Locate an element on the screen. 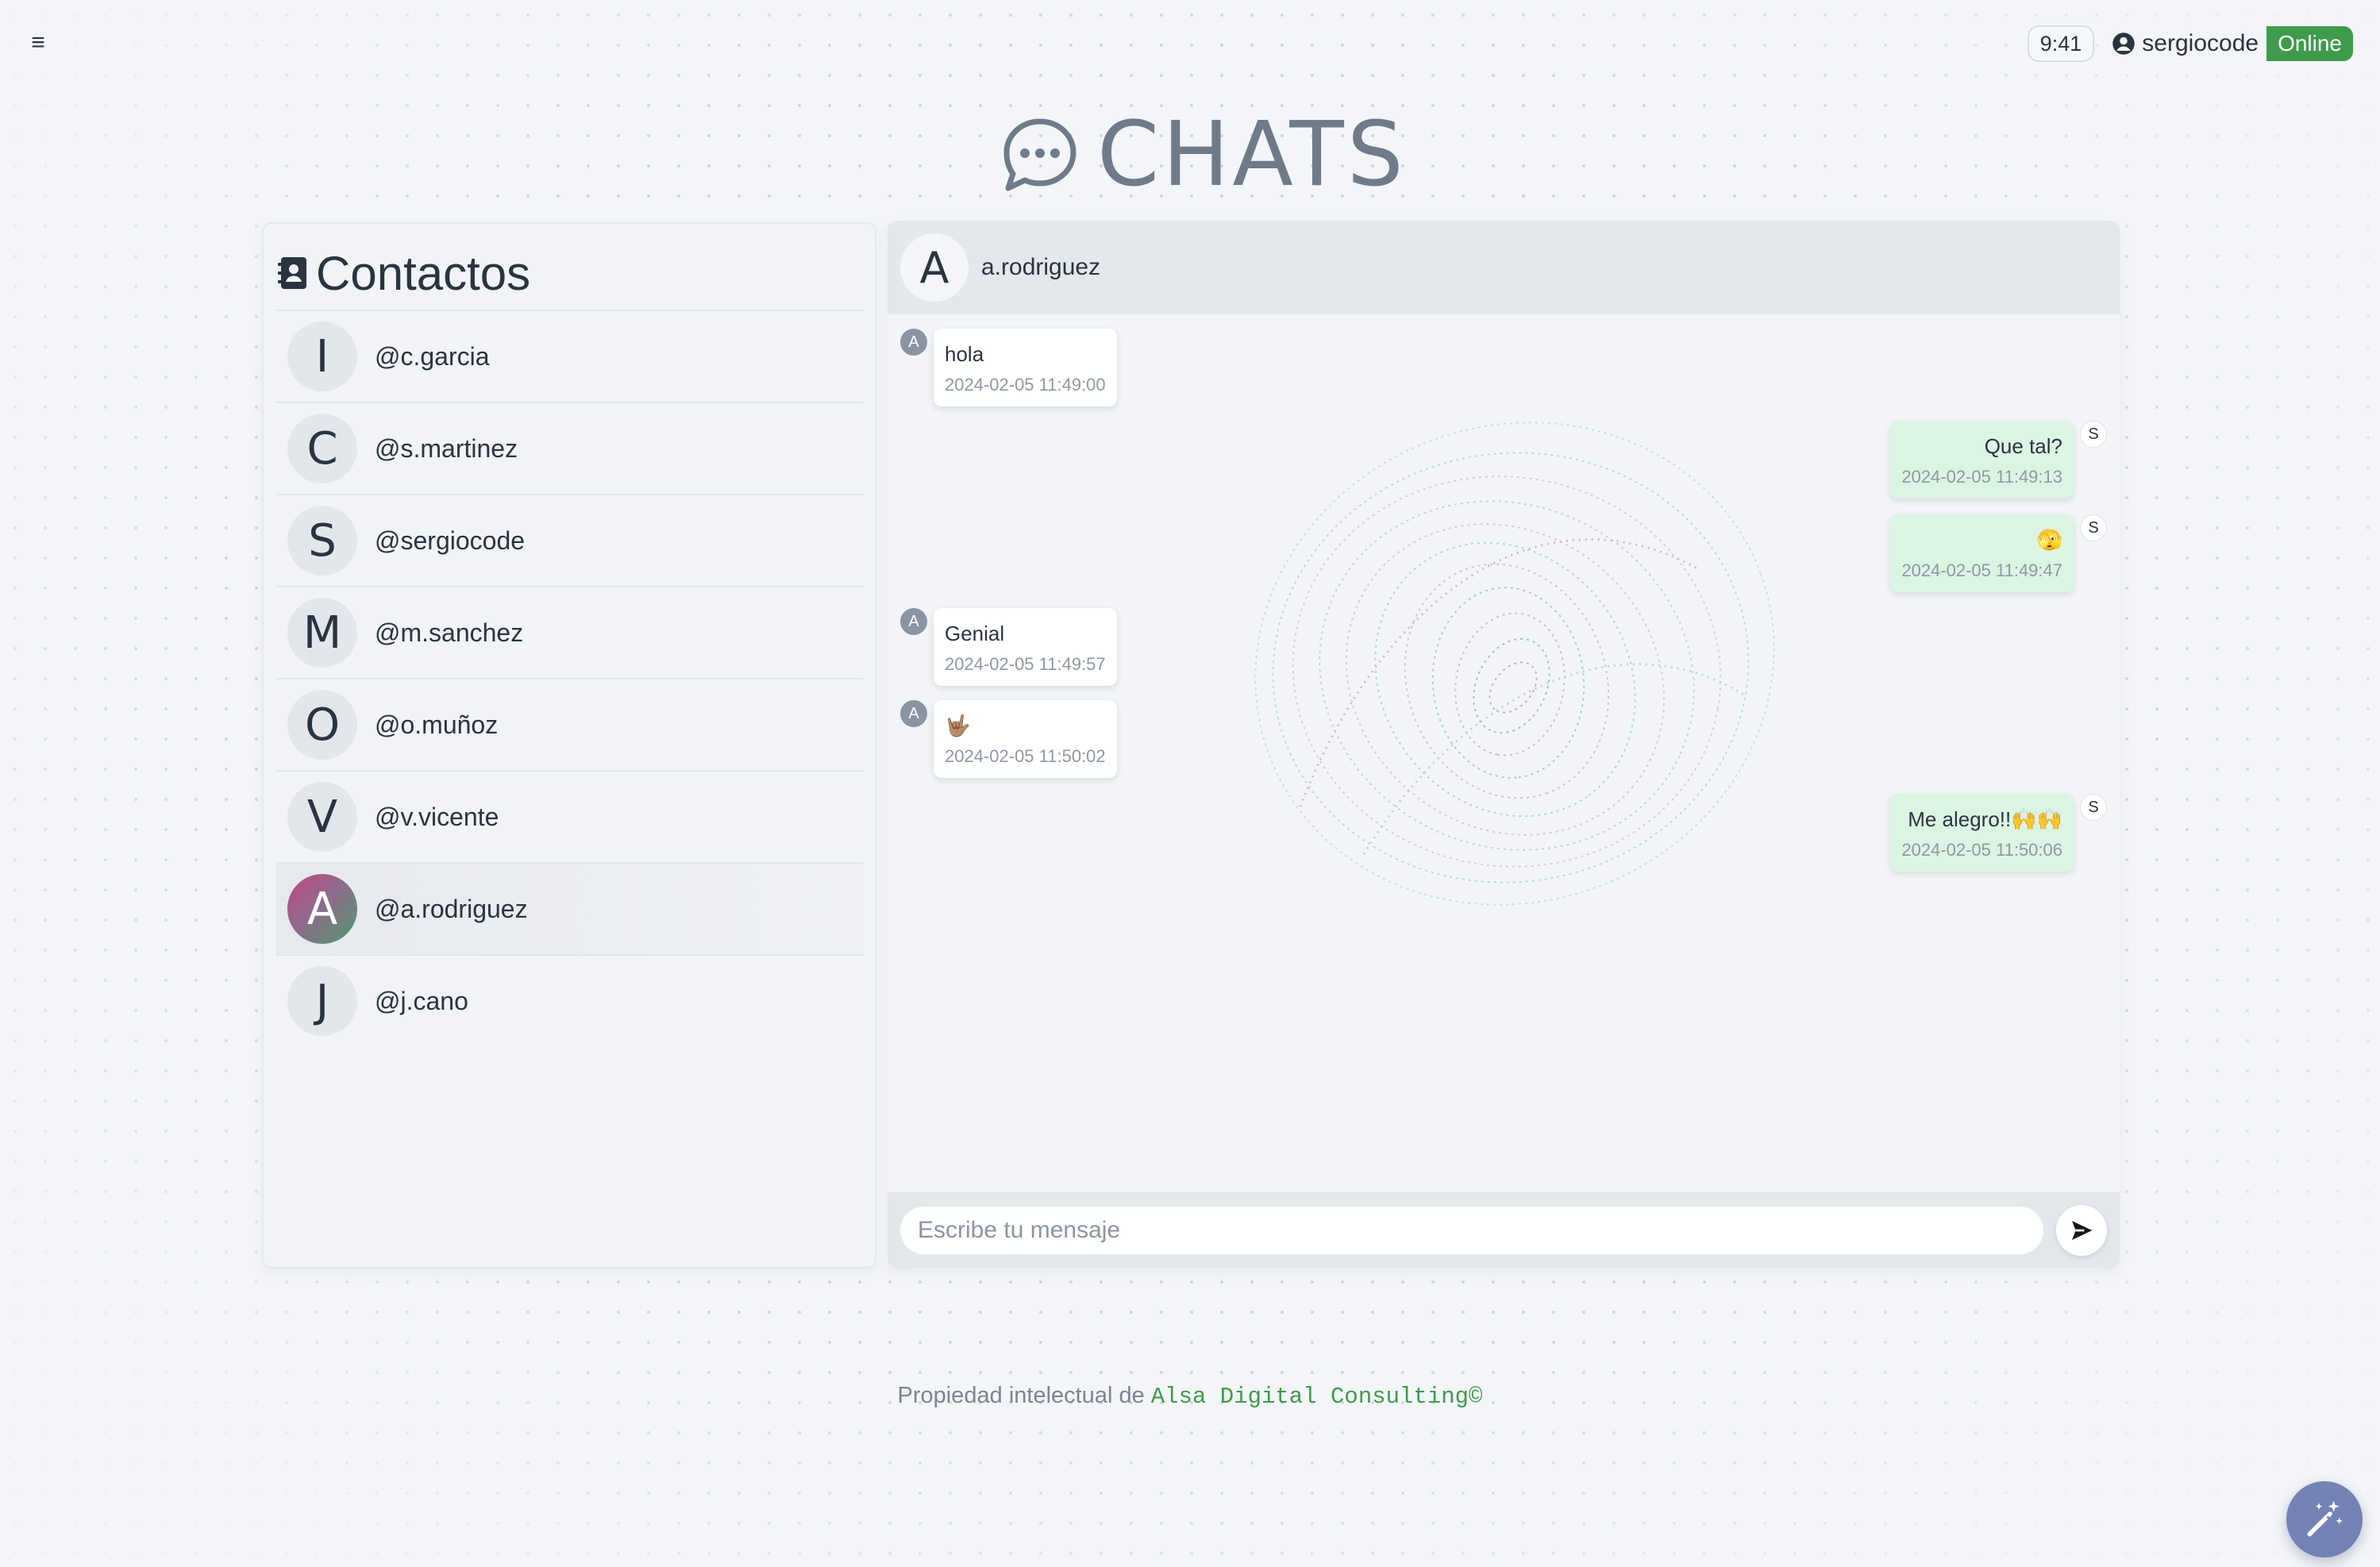 This screenshot has width=2380, height=1567. contact-handle: @a.rodriguez is located at coordinates (451, 908).